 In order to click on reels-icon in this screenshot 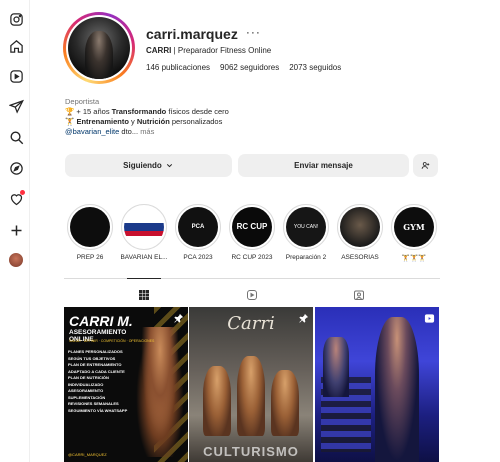, I will do `click(16, 76)`.